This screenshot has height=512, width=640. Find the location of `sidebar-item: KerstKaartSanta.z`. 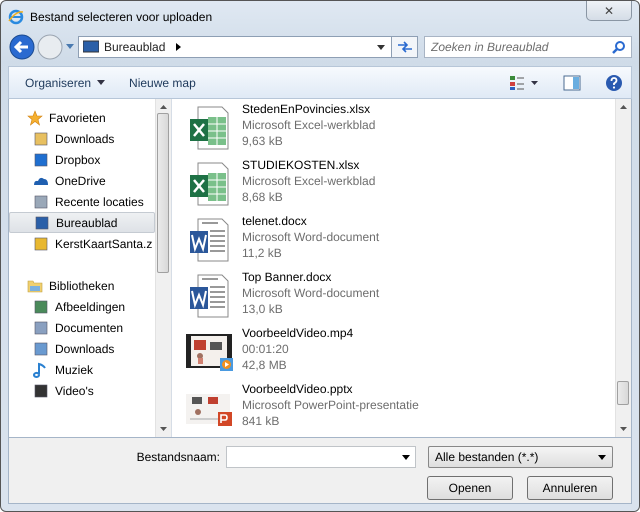

sidebar-item: KerstKaartSanta.z is located at coordinates (82, 243).